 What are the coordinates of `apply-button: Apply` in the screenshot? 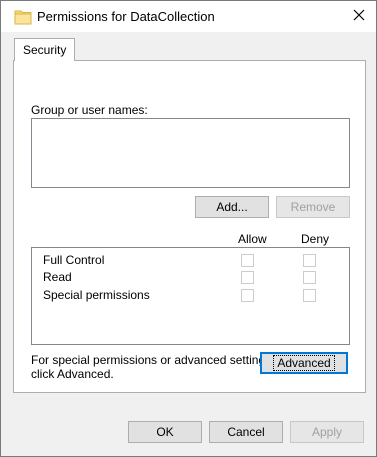 It's located at (327, 432).